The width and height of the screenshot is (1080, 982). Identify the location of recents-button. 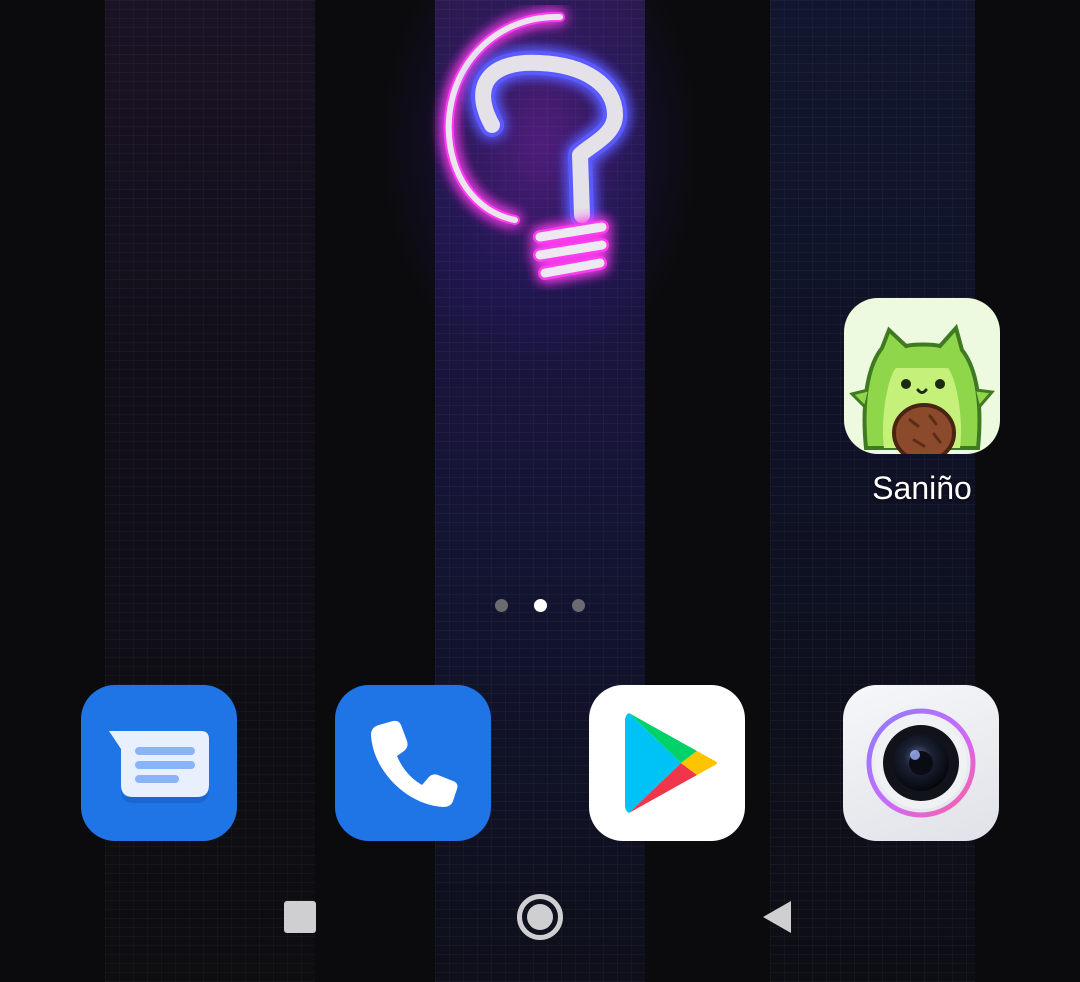
(300, 917).